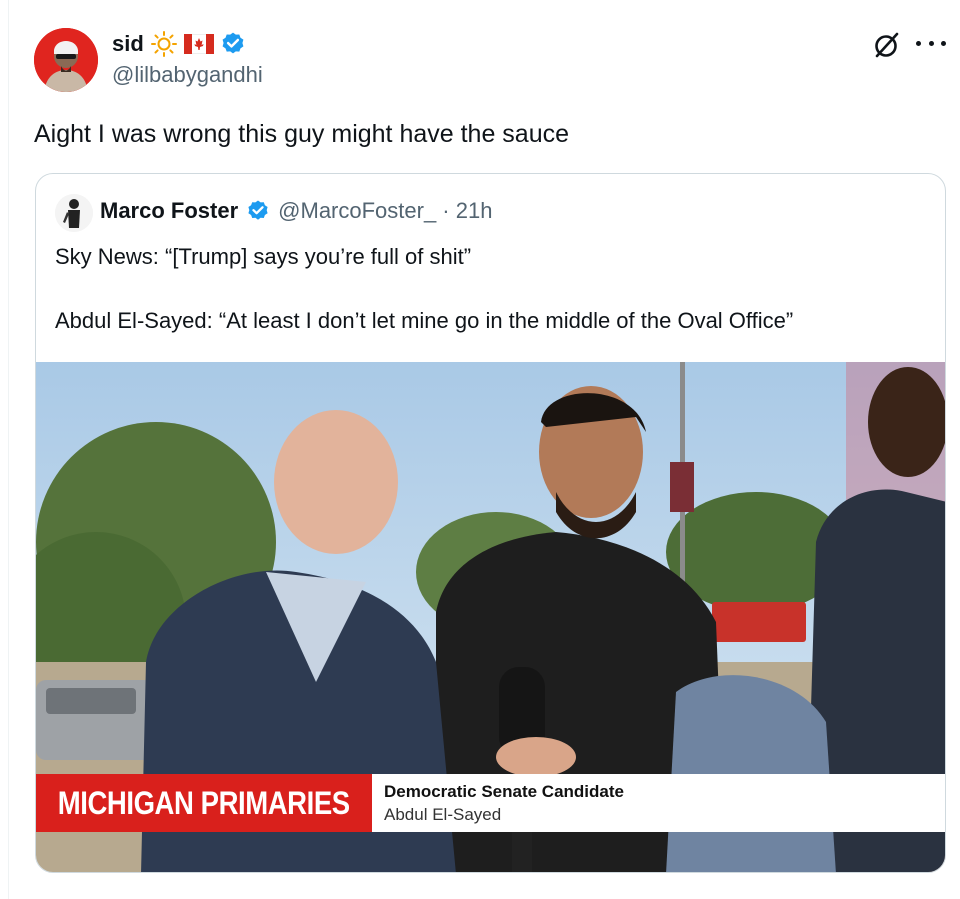 Image resolution: width=960 pixels, height=899 pixels. I want to click on caption-name: Abdul El-Sayed, so click(443, 814).